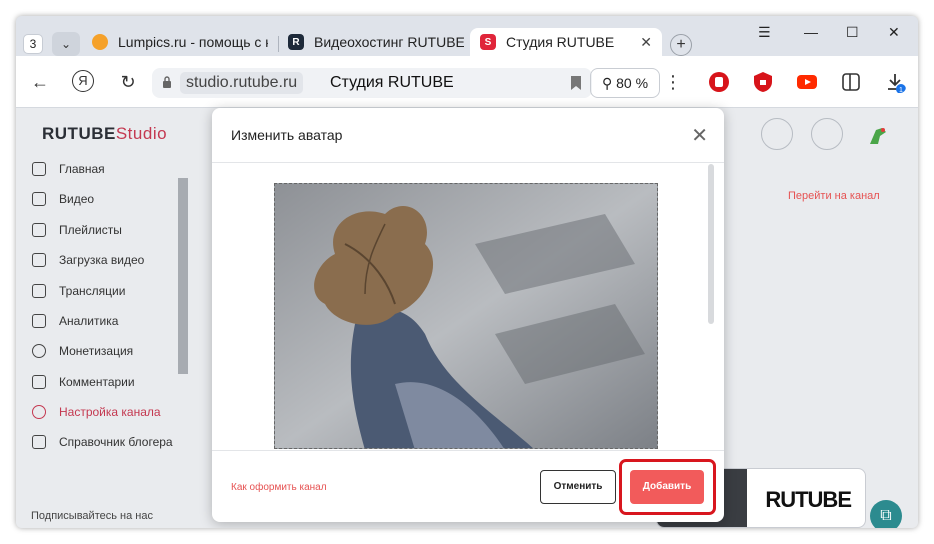  Describe the element at coordinates (895, 82) in the screenshot. I see `downloads-icon: 1` at that location.